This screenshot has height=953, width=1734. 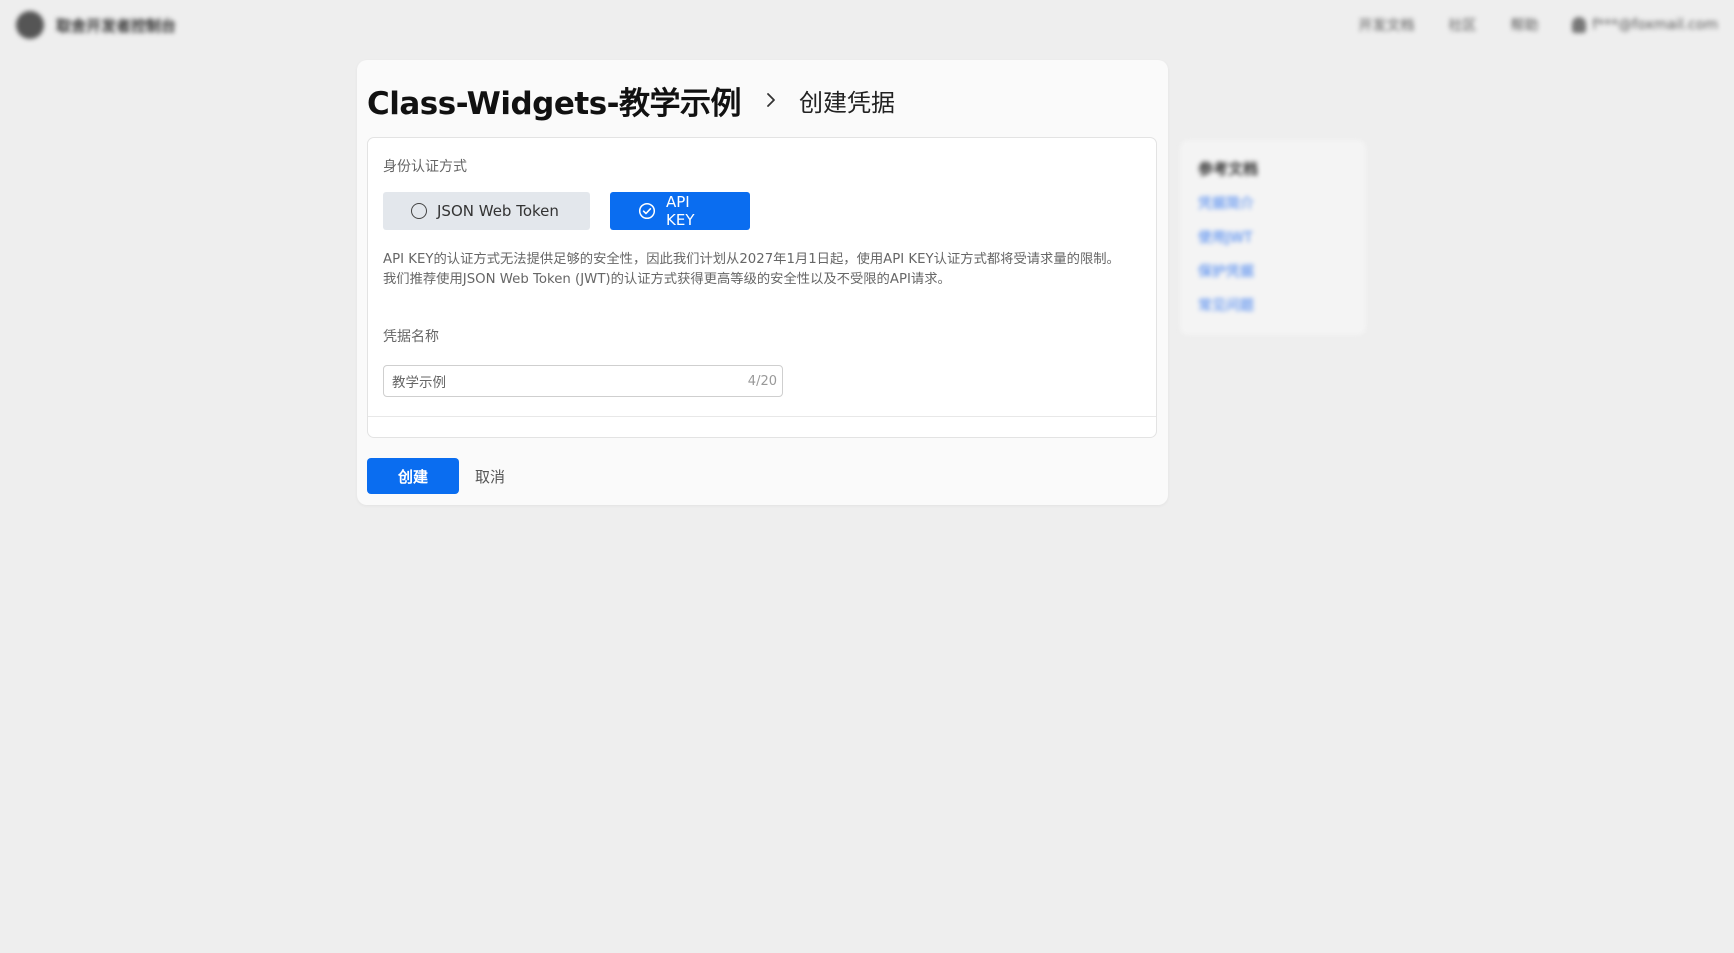 I want to click on auth-option-jwt: JSON Web Token, so click(x=486, y=211).